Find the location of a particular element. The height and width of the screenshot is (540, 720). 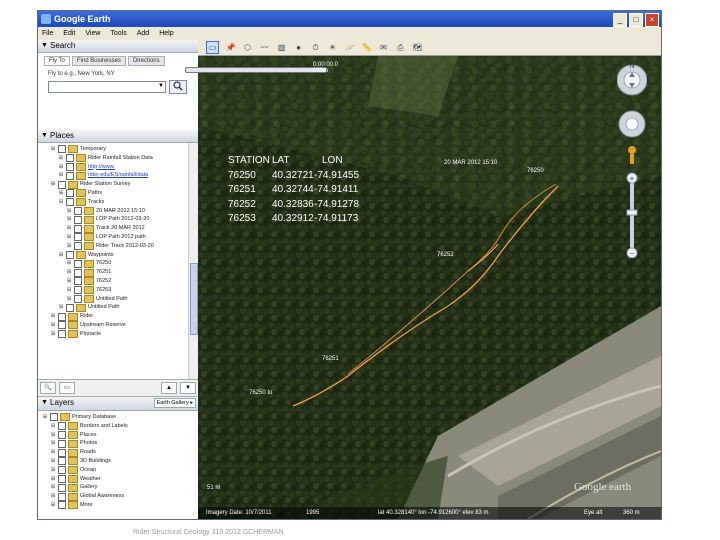

layers-tree-row: ⊞ Borders and Labels is located at coordinates (115, 426).